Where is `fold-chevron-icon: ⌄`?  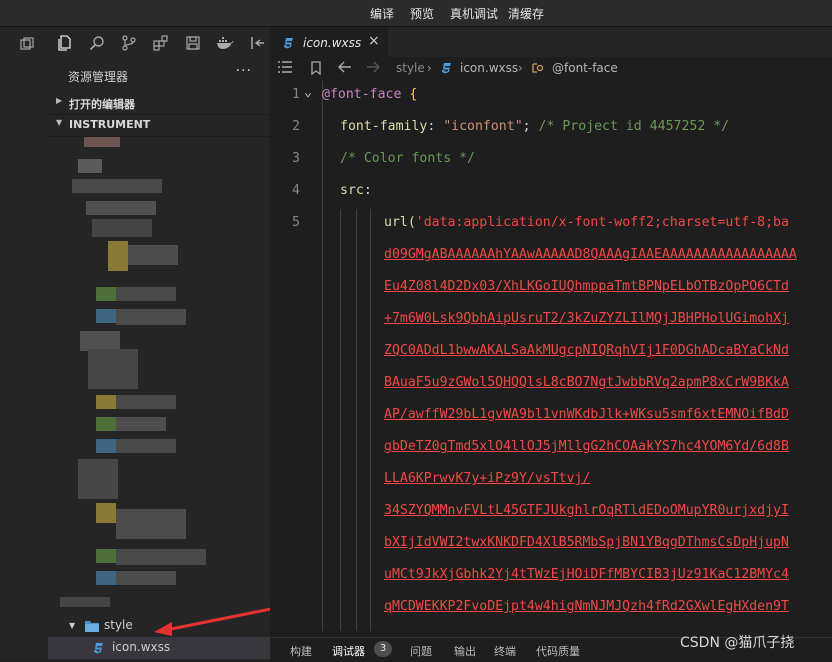
fold-chevron-icon: ⌄ is located at coordinates (308, 92).